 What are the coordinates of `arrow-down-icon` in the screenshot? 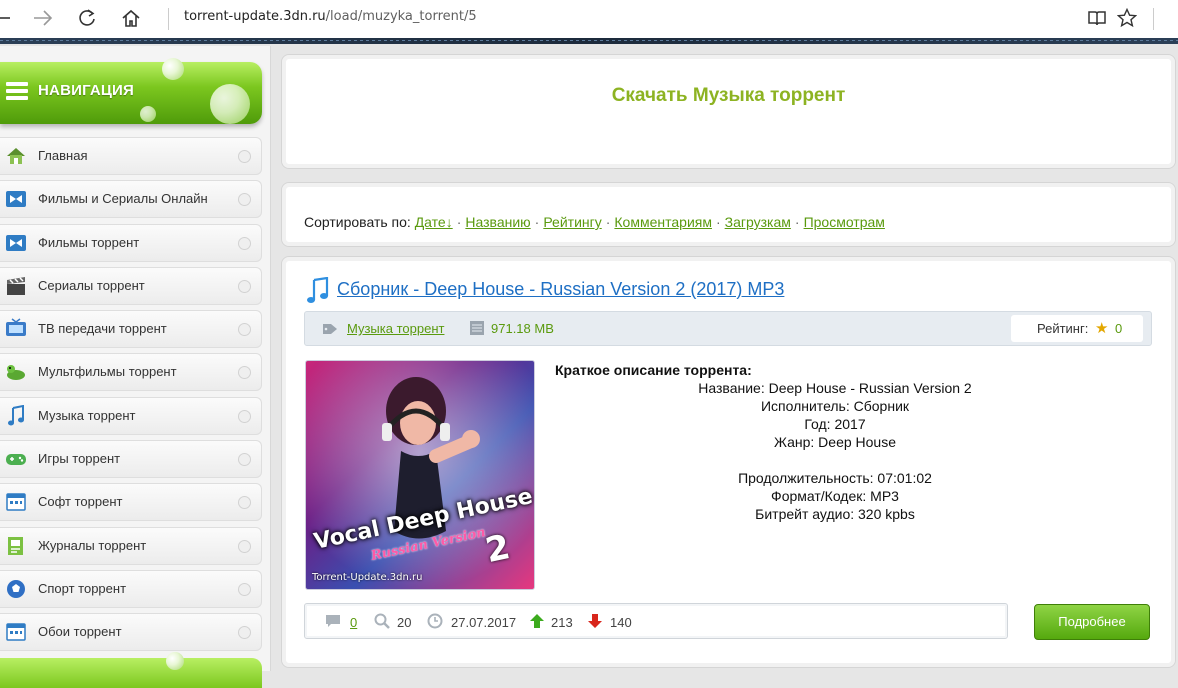 It's located at (595, 621).